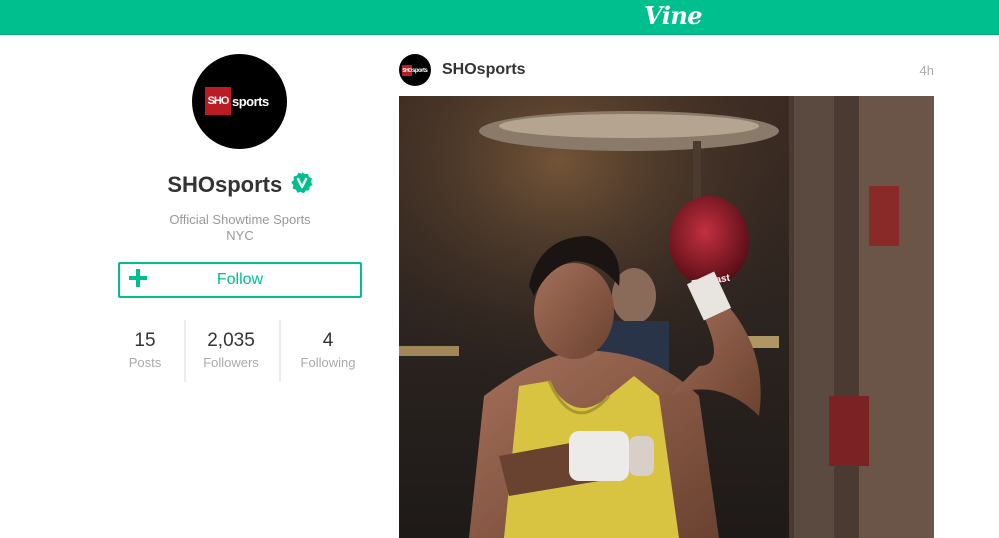  What do you see at coordinates (145, 340) in the screenshot?
I see `stat-posts-value: 15` at bounding box center [145, 340].